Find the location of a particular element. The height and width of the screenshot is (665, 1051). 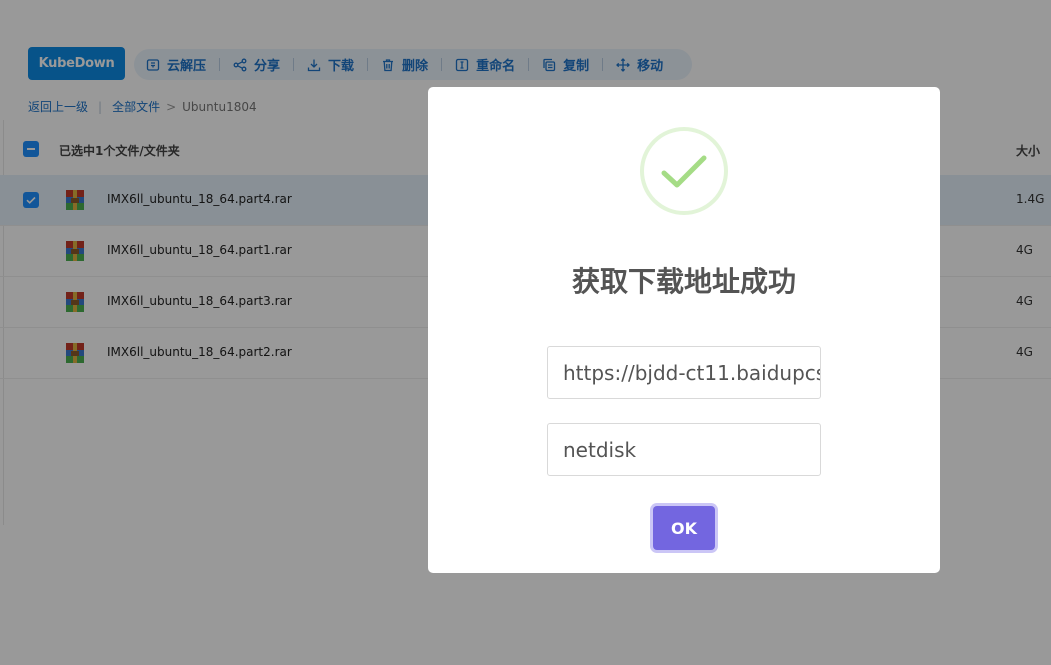

download-url-field: https://bjdd-ct11.baidupcs is located at coordinates (684, 372).